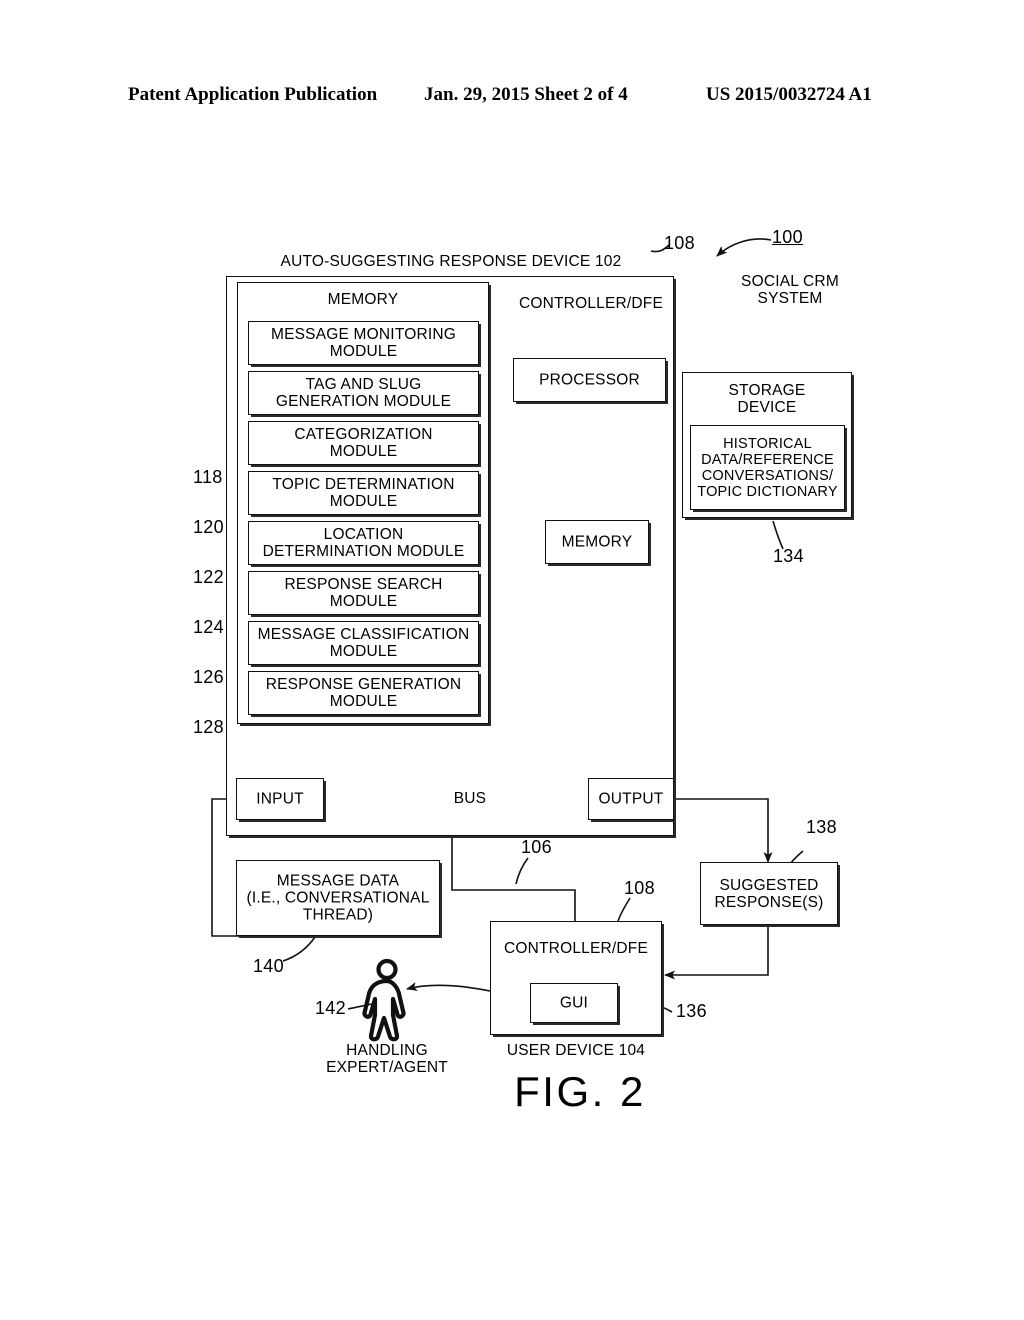  Describe the element at coordinates (821, 827) in the screenshot. I see `ref-138-suggested: 138` at that location.